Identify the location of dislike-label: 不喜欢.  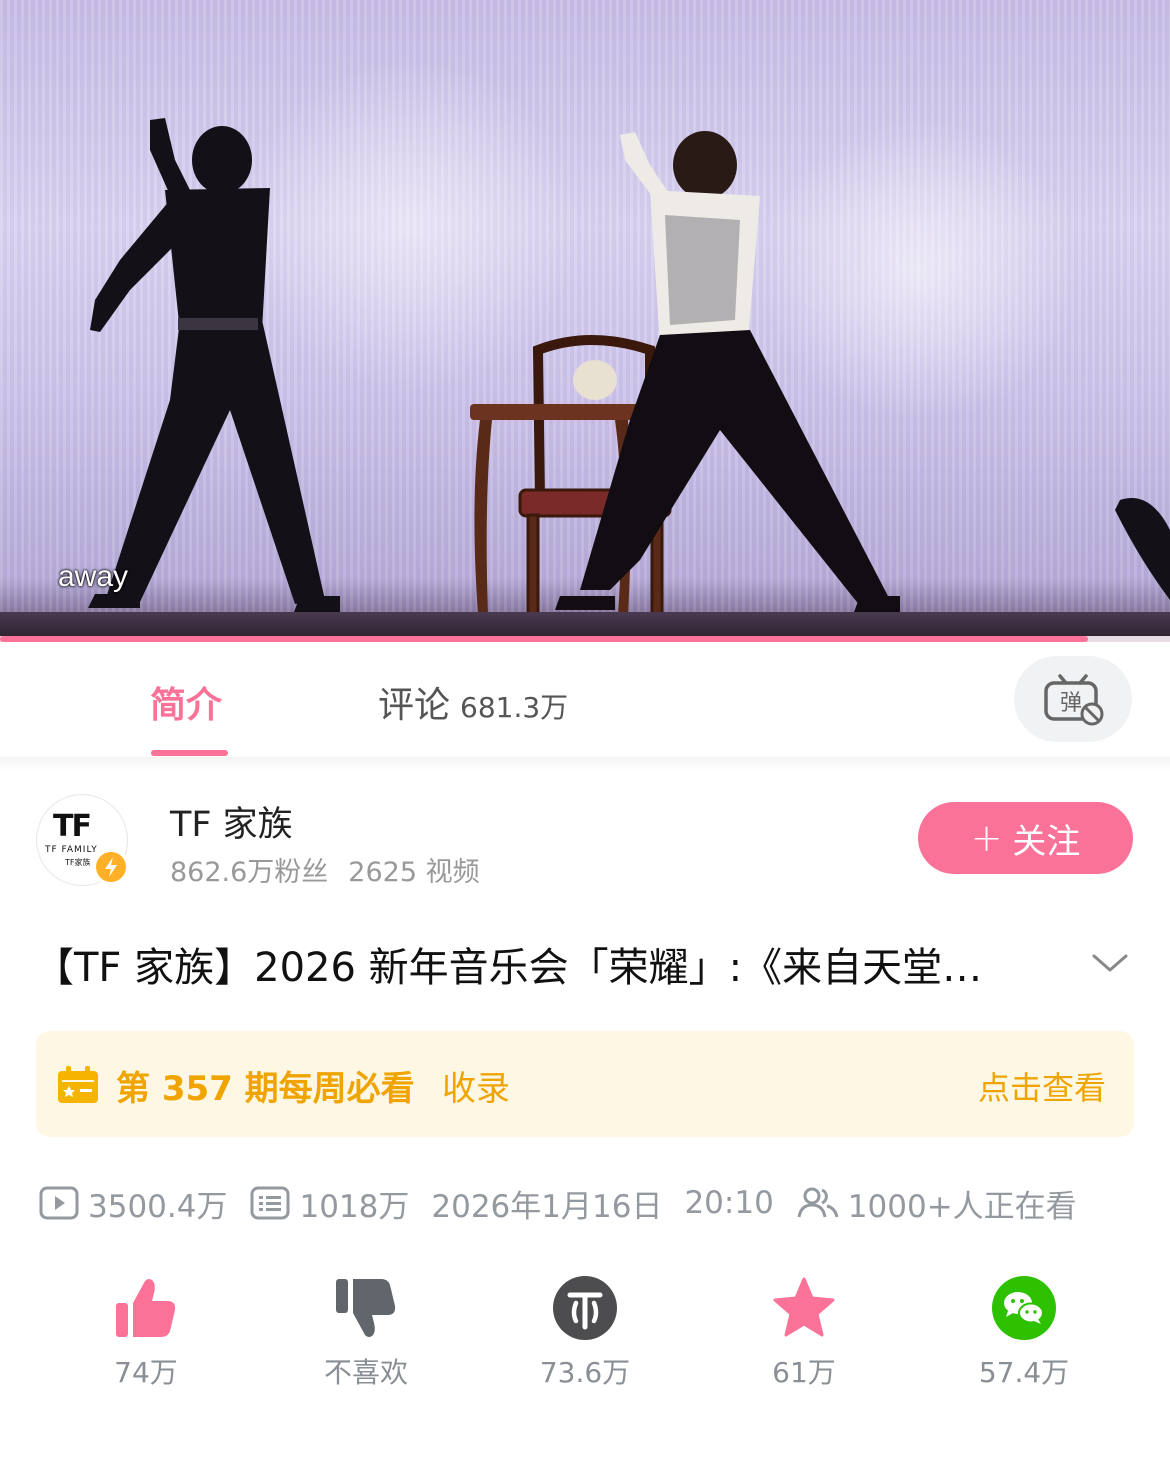
(365, 1372).